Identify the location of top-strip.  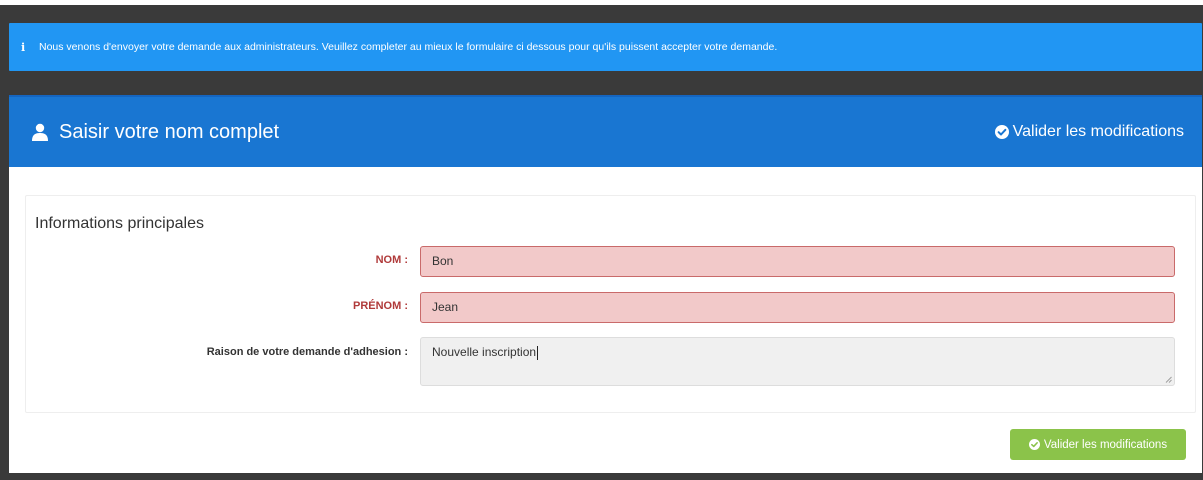
(601, 2).